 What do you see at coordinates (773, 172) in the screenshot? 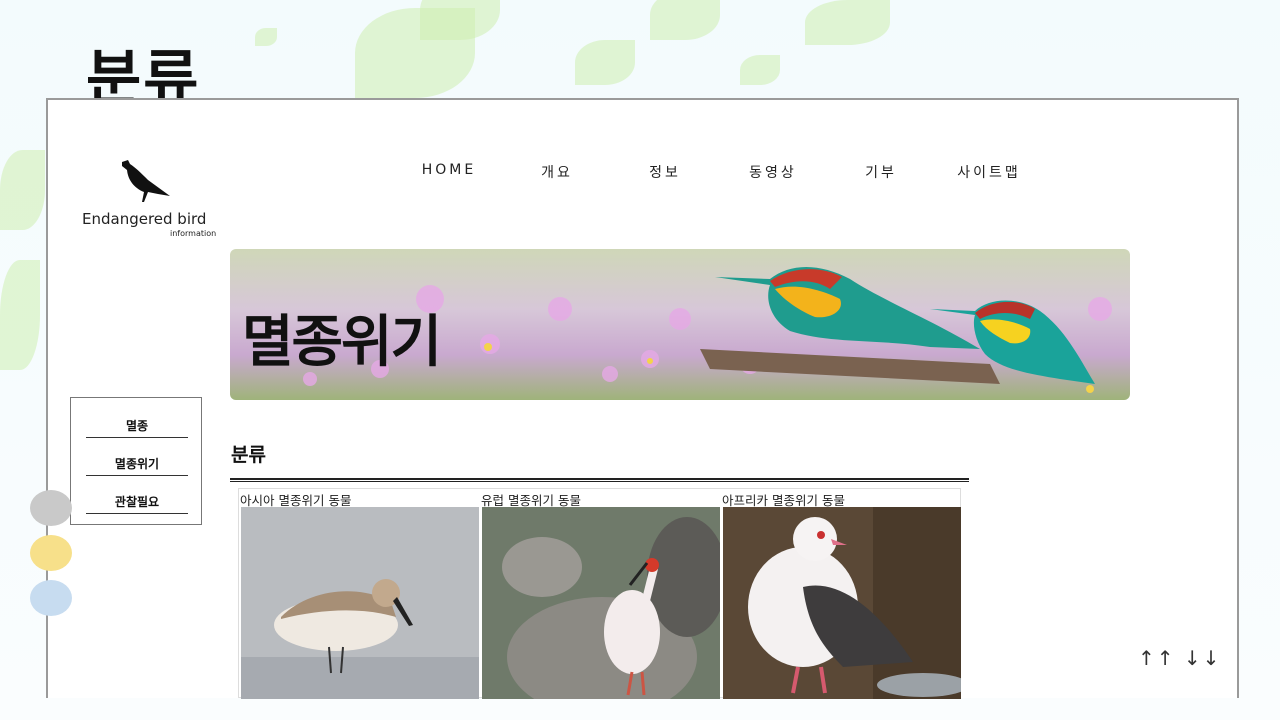
I see `nav-video: 동영상` at bounding box center [773, 172].